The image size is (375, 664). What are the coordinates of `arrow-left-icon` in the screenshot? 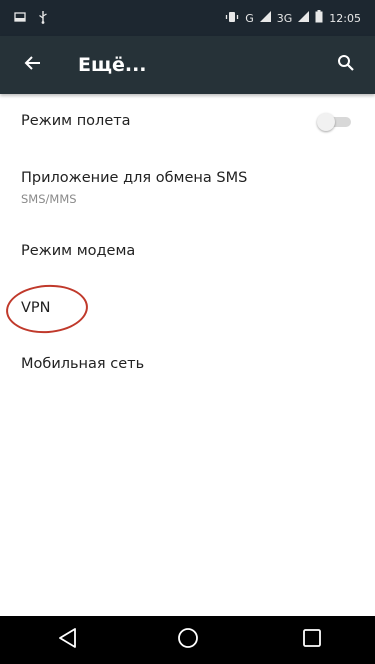 It's located at (33, 65).